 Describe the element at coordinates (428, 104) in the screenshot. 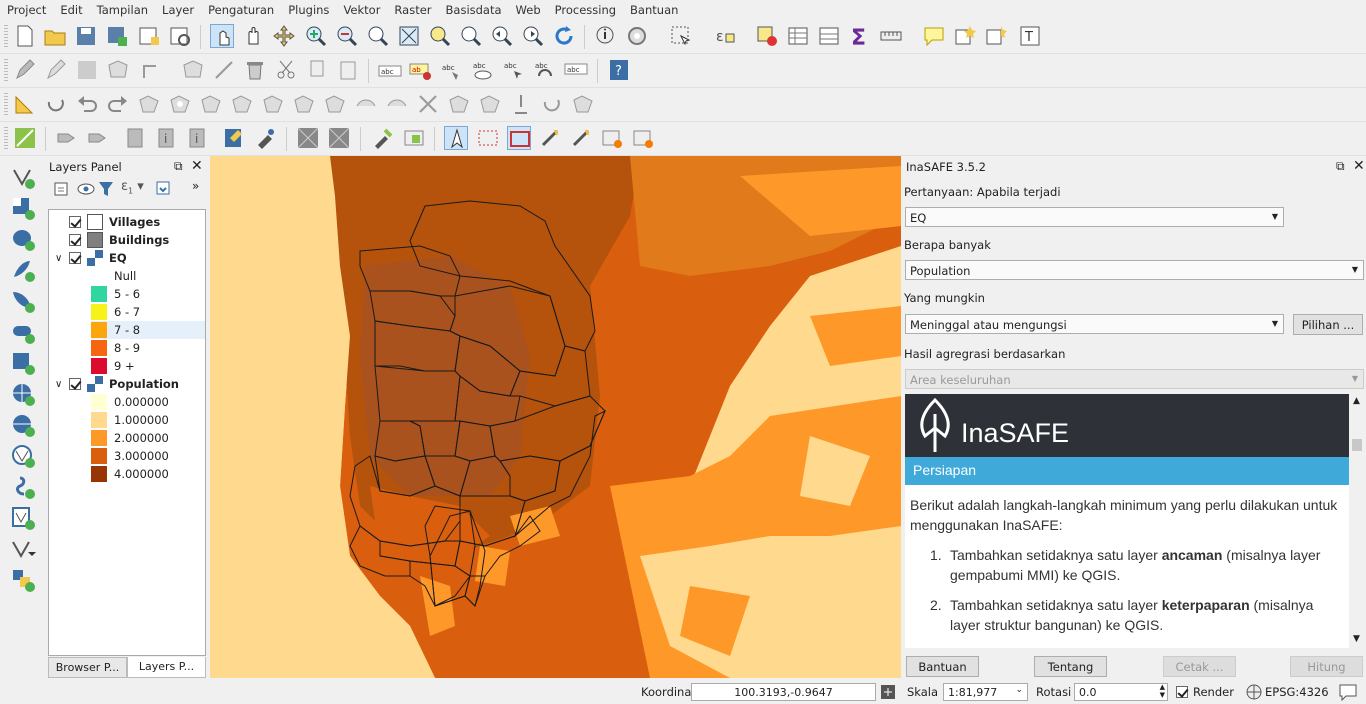

I see `split-parts-icon` at that location.